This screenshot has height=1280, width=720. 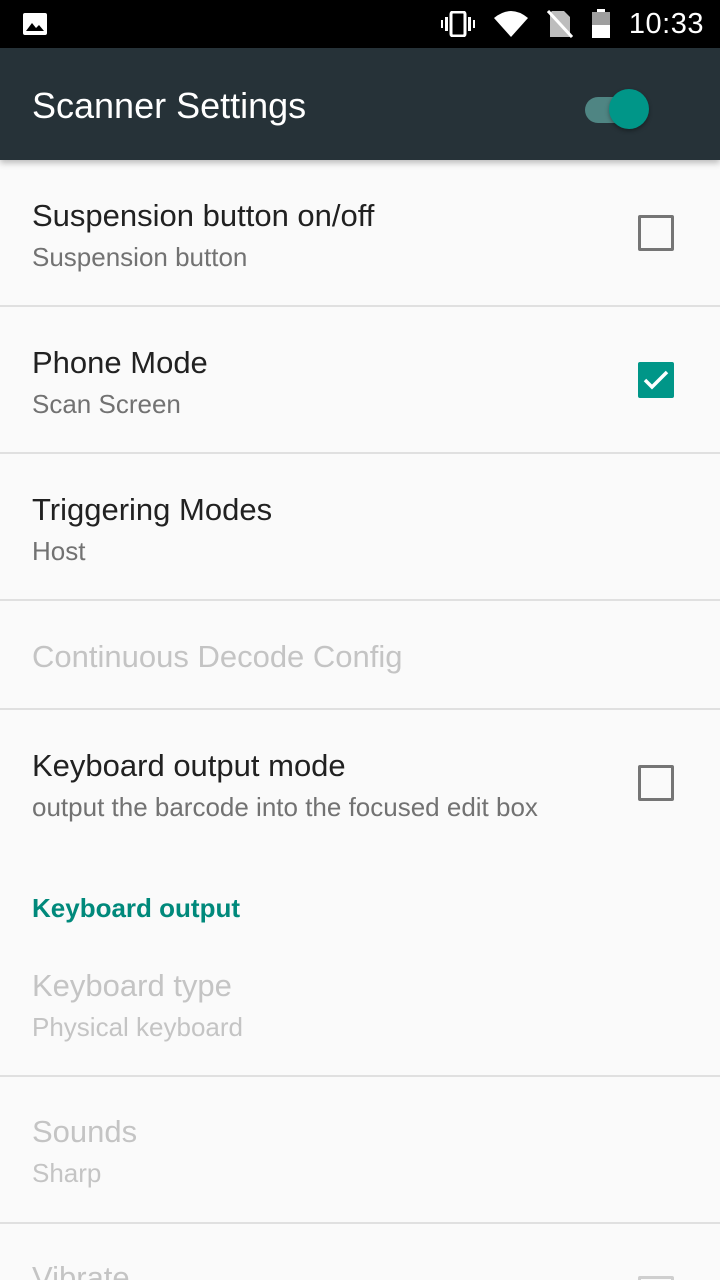 What do you see at coordinates (559, 24) in the screenshot?
I see `no-sim-icon` at bounding box center [559, 24].